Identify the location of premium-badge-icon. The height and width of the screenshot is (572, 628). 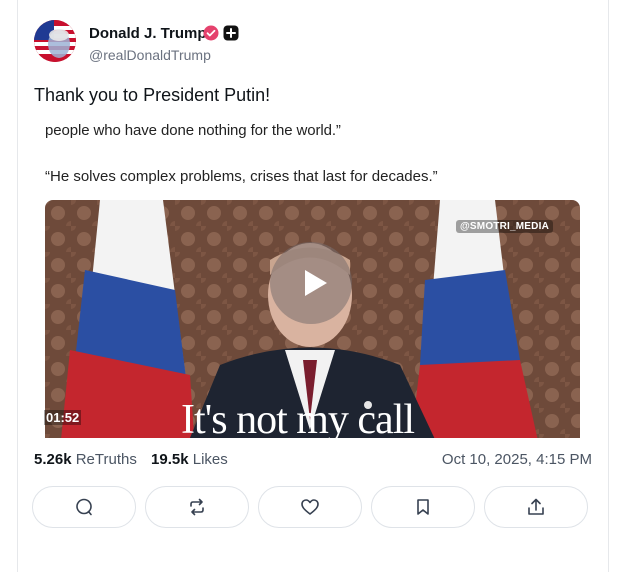
(231, 33).